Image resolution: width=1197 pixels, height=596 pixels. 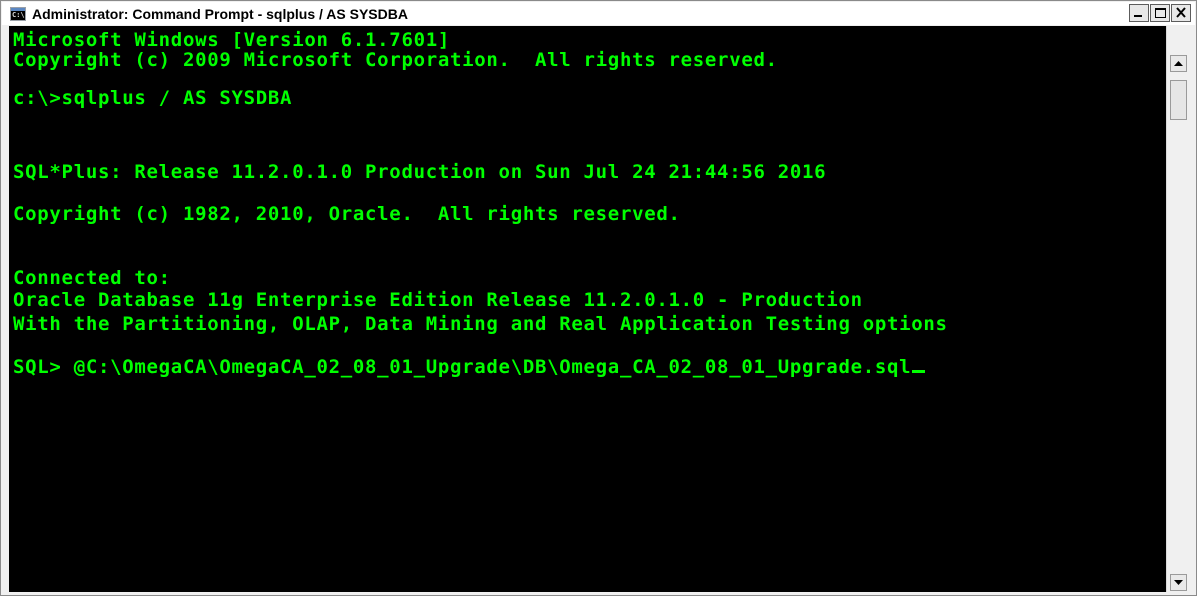 I want to click on close-button, so click(x=1181, y=13).